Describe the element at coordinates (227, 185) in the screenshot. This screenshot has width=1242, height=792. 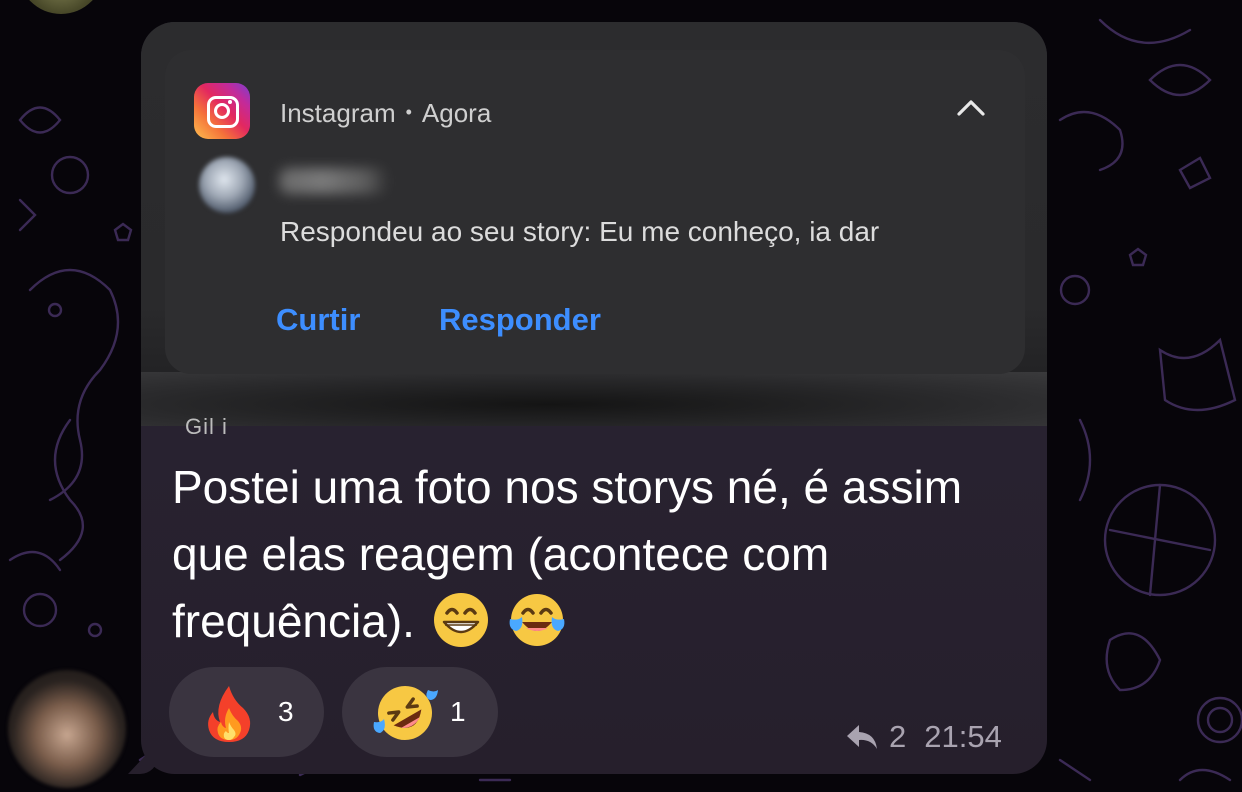
I see `sender-avatar` at that location.